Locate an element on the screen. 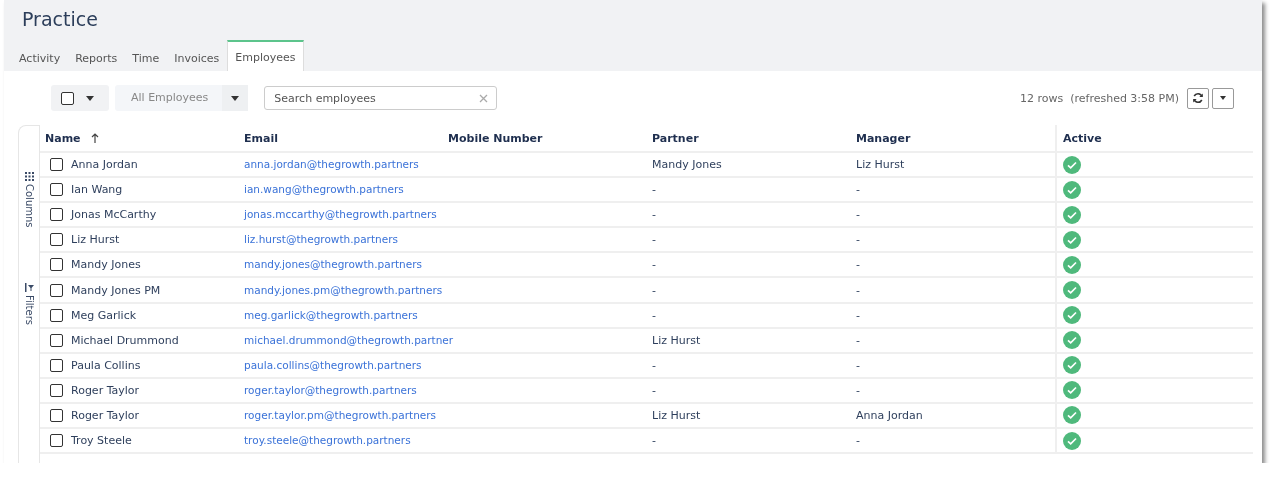 This screenshot has height=478, width=1273. side-tab: Columns is located at coordinates (29, 200).